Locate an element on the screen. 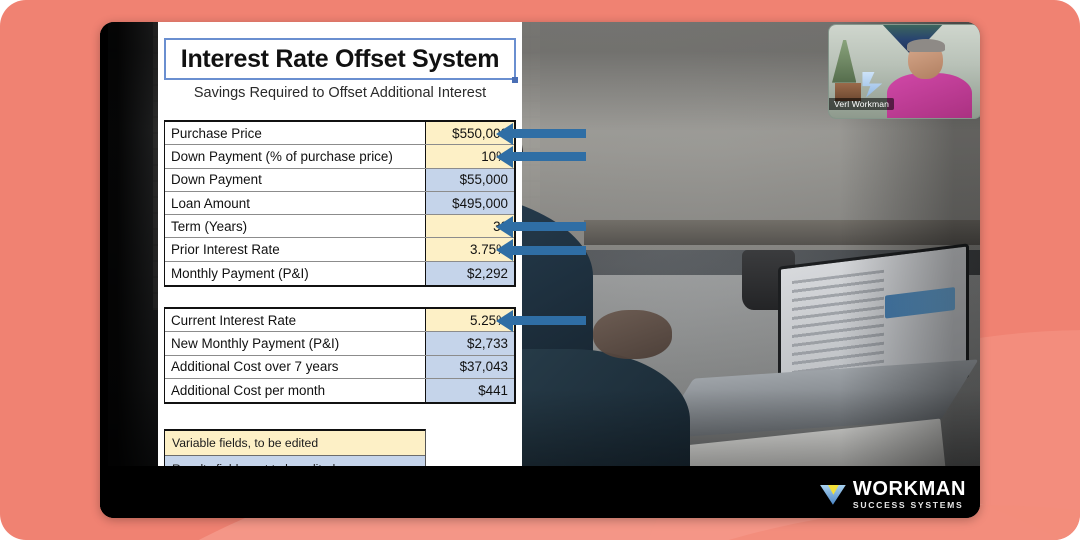 The width and height of the screenshot is (1080, 540). scene-left-bar is located at coordinates (104, 270).